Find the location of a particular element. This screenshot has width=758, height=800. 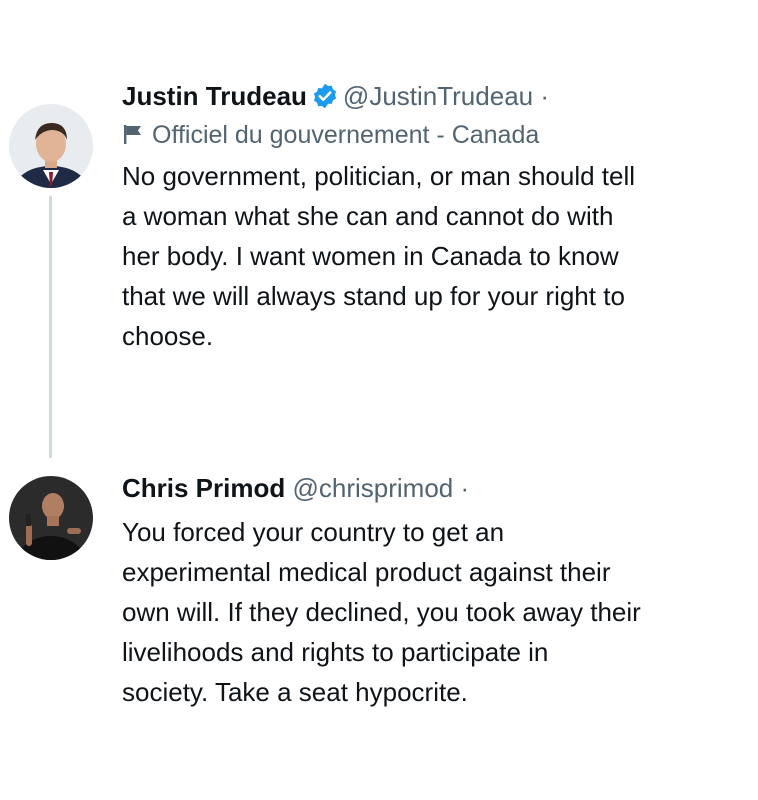

tweet-header: Justin Trudeau @JustinTrudeau · is located at coordinates (440, 96).